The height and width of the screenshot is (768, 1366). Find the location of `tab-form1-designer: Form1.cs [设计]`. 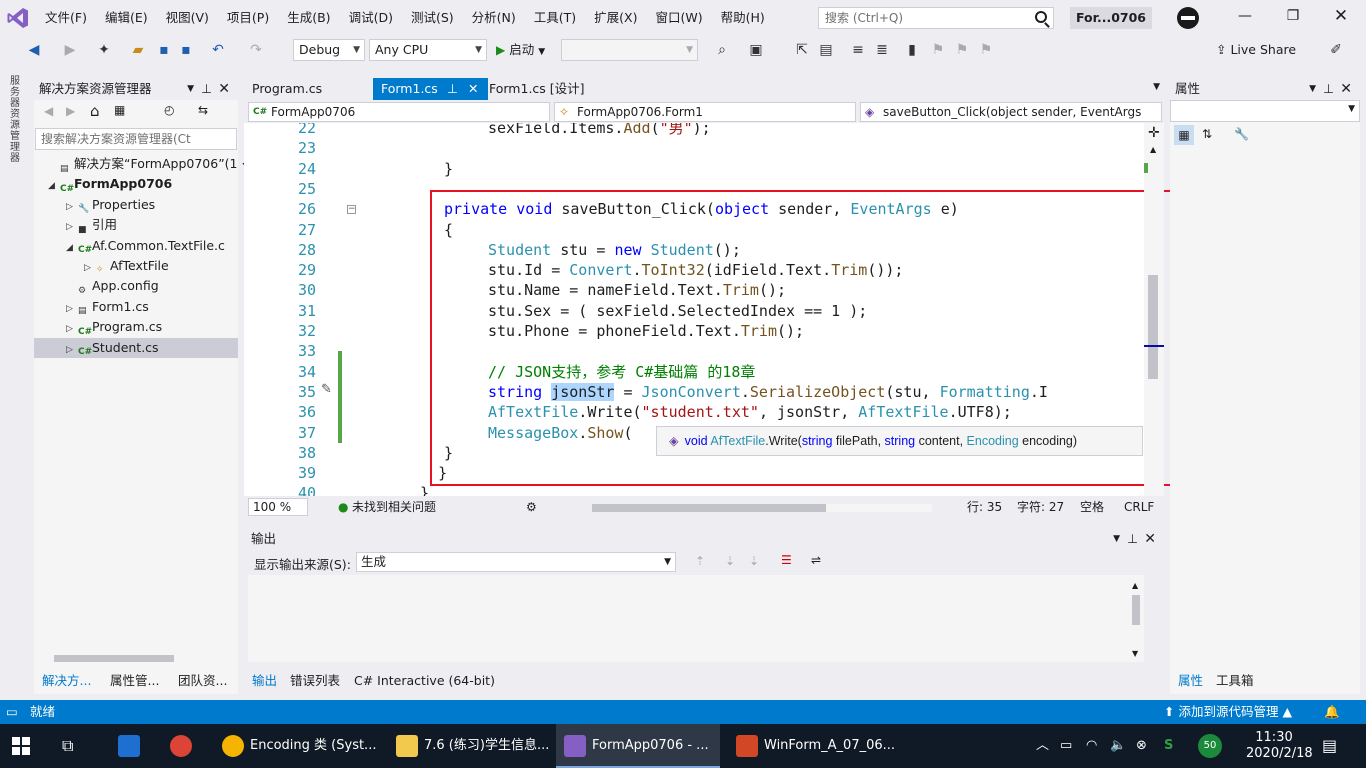

tab-form1-designer: Form1.cs [设计] is located at coordinates (537, 89).